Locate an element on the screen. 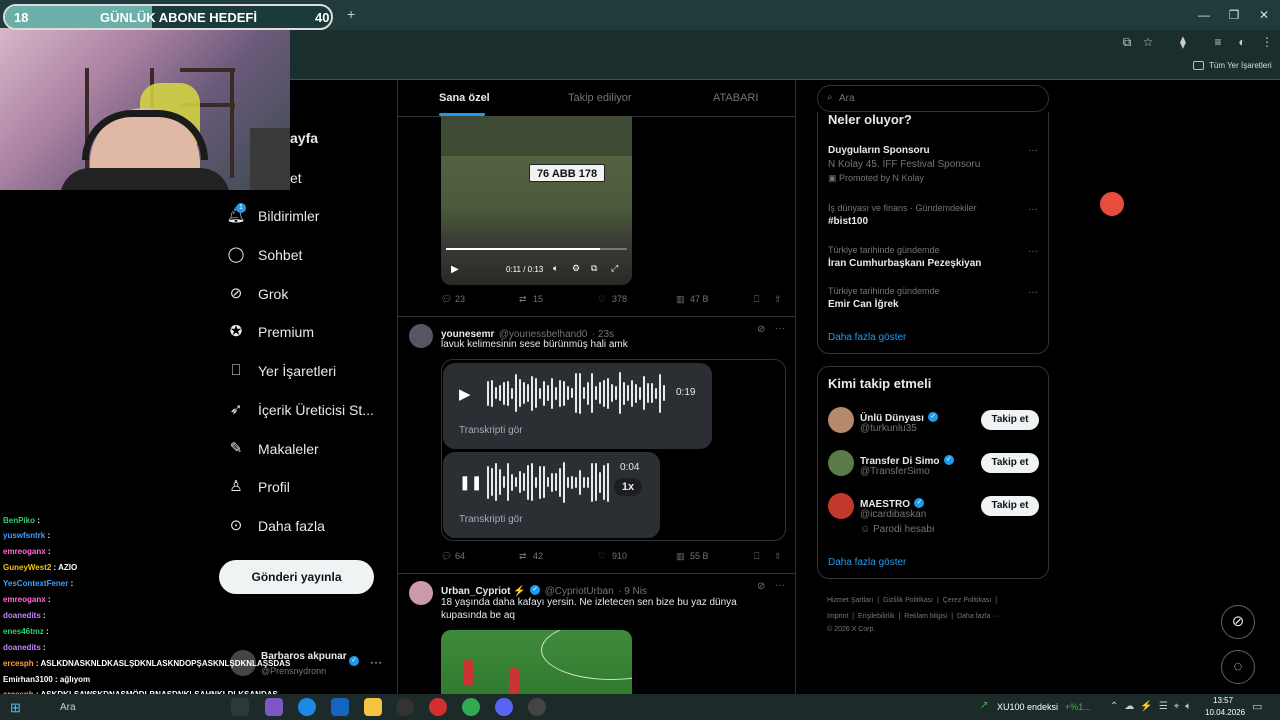  post-button: Gönderi yayınla is located at coordinates (296, 577).